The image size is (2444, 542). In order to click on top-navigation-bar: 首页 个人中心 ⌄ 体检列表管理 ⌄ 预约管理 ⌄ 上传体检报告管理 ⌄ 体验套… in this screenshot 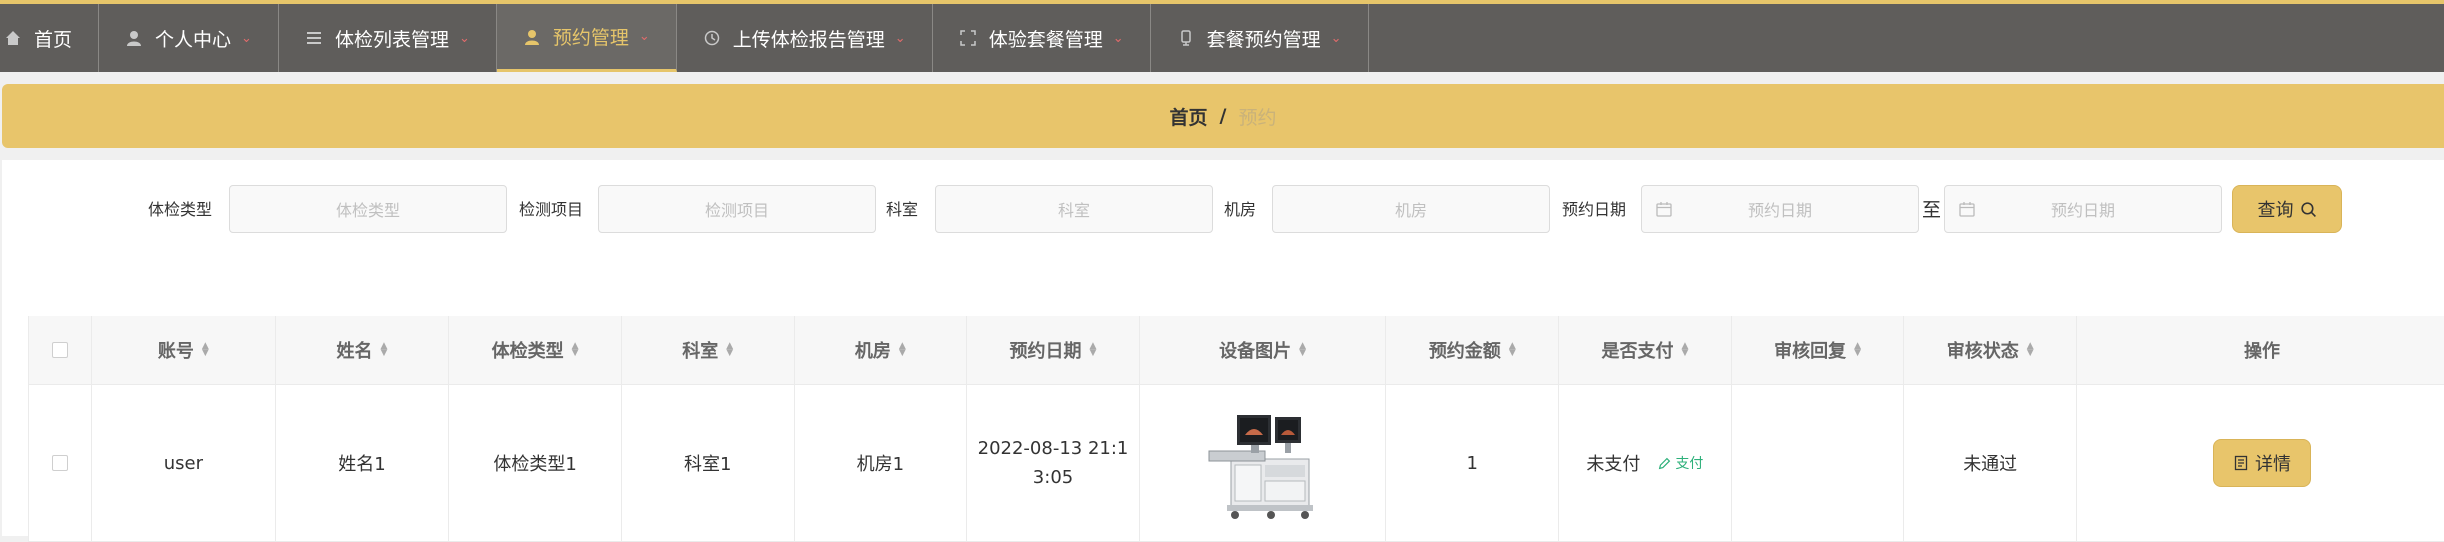, I will do `click(1222, 36)`.